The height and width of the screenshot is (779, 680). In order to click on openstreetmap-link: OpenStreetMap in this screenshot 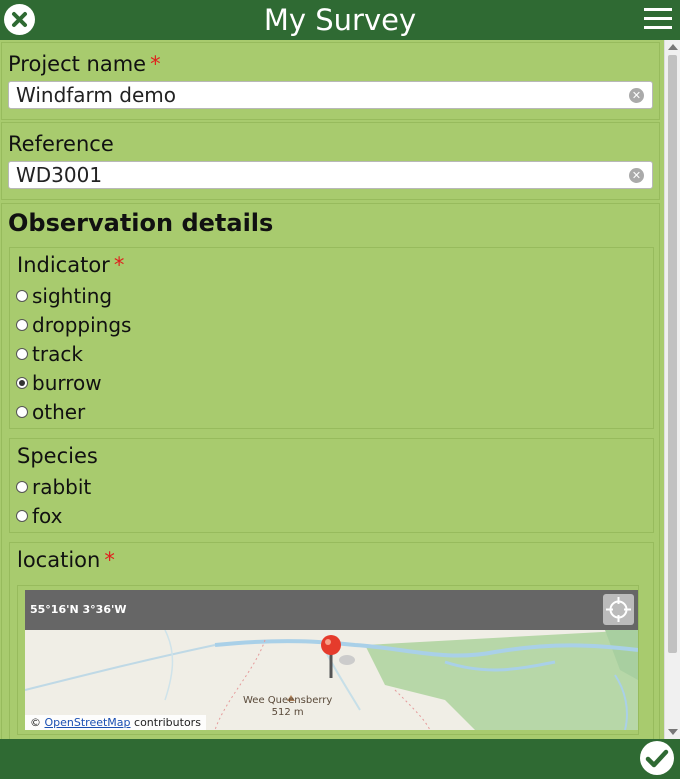, I will do `click(88, 722)`.